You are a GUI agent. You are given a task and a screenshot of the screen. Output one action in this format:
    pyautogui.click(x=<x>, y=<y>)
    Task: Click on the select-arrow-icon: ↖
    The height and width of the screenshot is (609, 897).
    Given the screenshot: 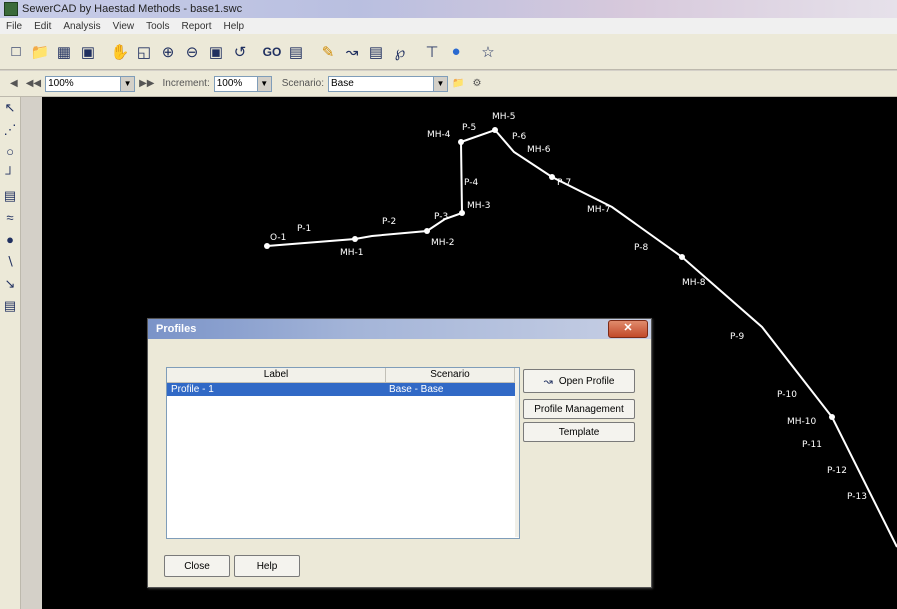 What is the action you would take?
    pyautogui.click(x=10, y=108)
    